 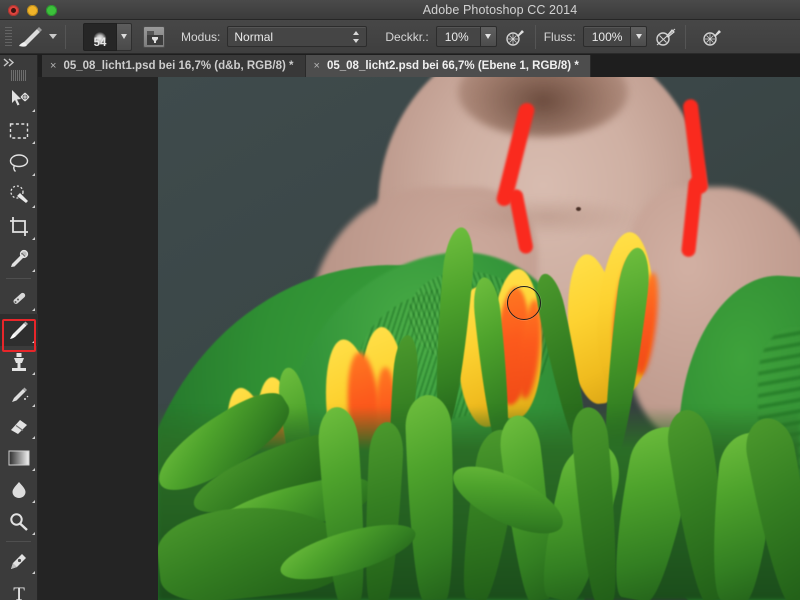 I want to click on history-brush-tool, so click(x=19, y=394).